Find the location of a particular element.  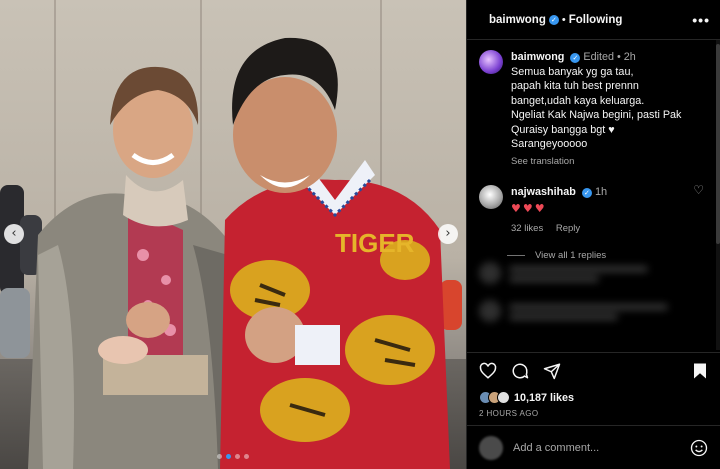

view-replies-label: View all 1 replies is located at coordinates (571, 255).